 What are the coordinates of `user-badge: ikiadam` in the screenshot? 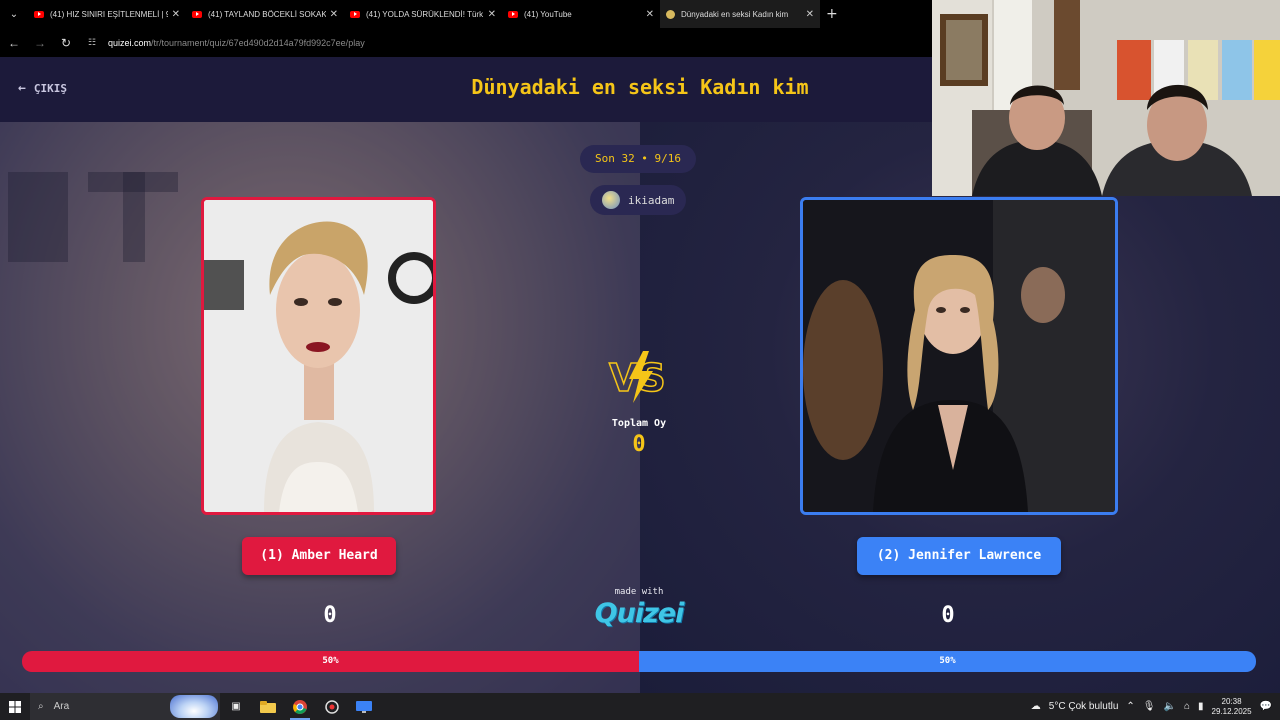 It's located at (638, 200).